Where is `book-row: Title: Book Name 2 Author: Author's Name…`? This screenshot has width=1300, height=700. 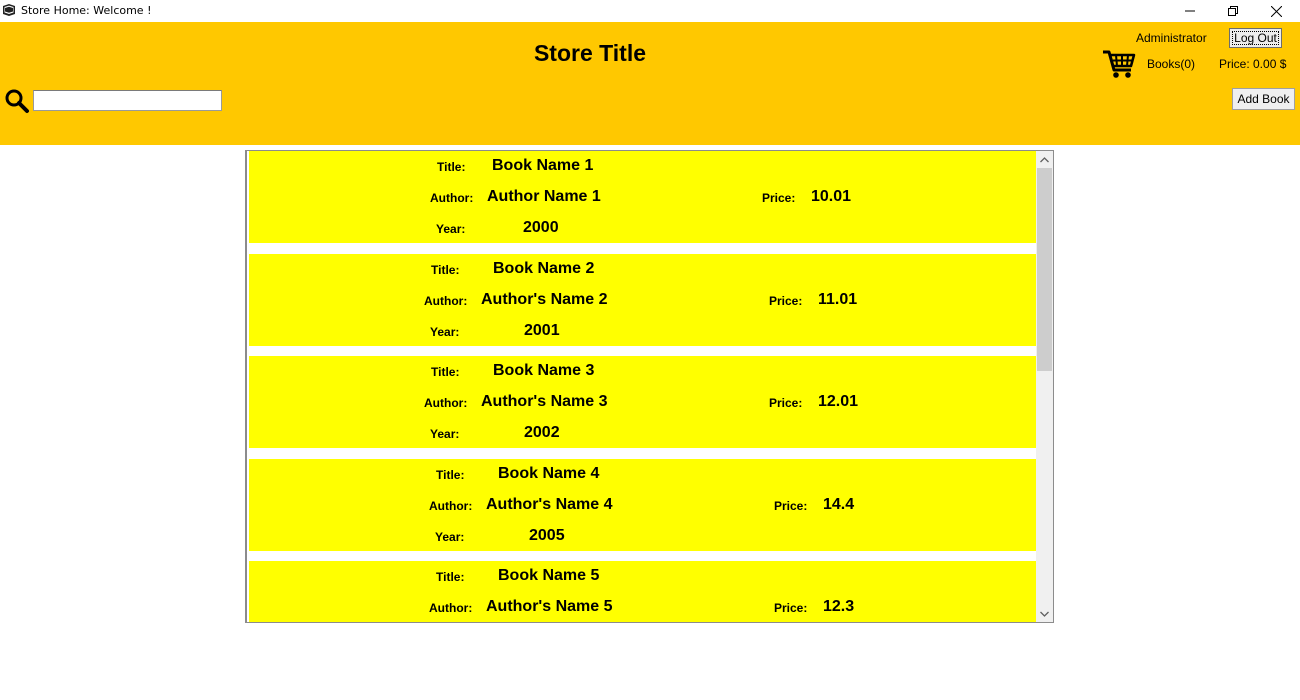
book-row: Title: Book Name 2 Author: Author's Name… is located at coordinates (643, 300).